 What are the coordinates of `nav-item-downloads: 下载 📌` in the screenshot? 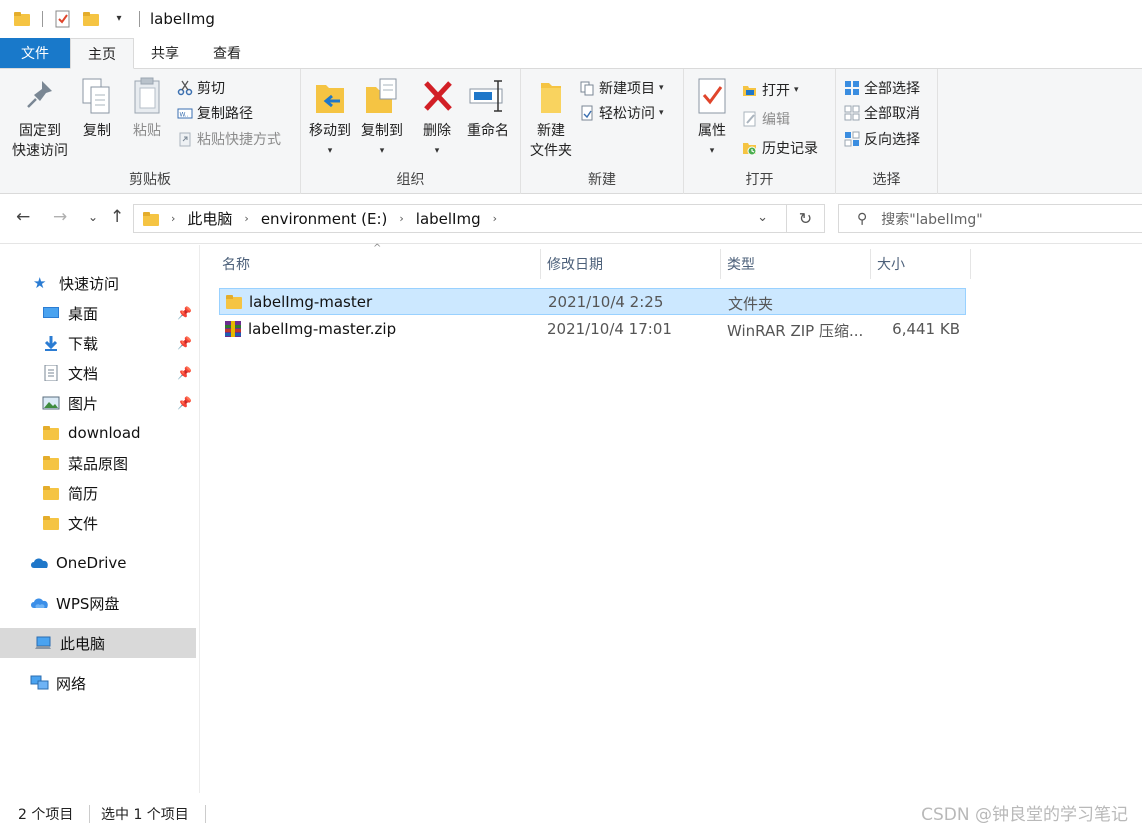 It's located at (98, 343).